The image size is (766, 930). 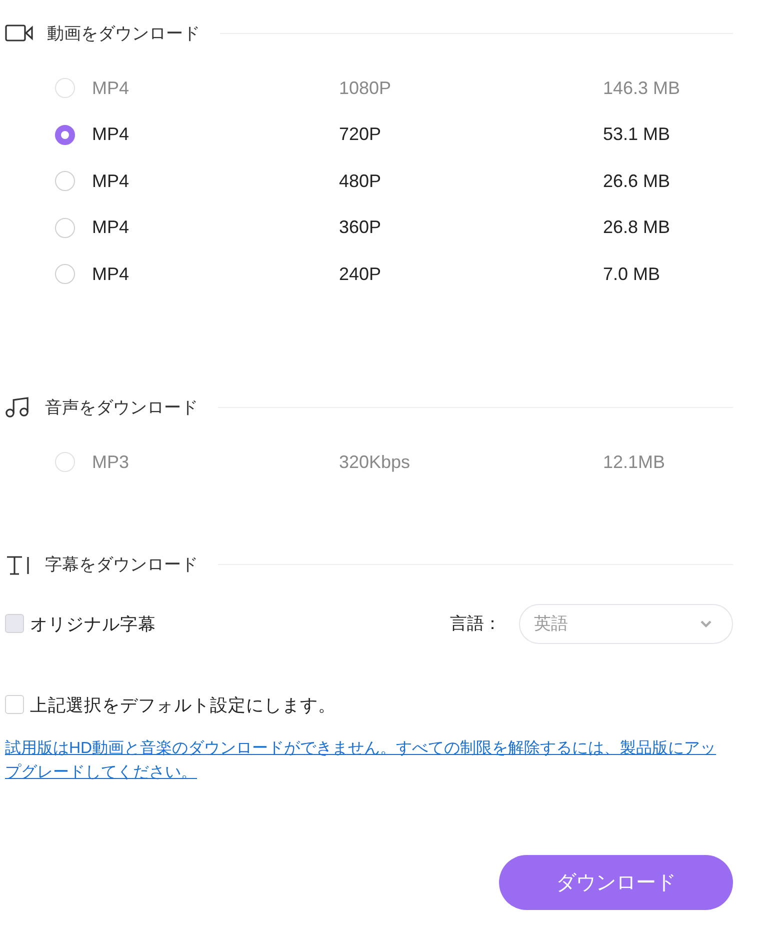 What do you see at coordinates (366, 760) in the screenshot?
I see `upgrade-link: 試用版はHD動画と音楽のダウンロードができません。すべての制限を解除するには、製品版にアップグレードしてください。` at bounding box center [366, 760].